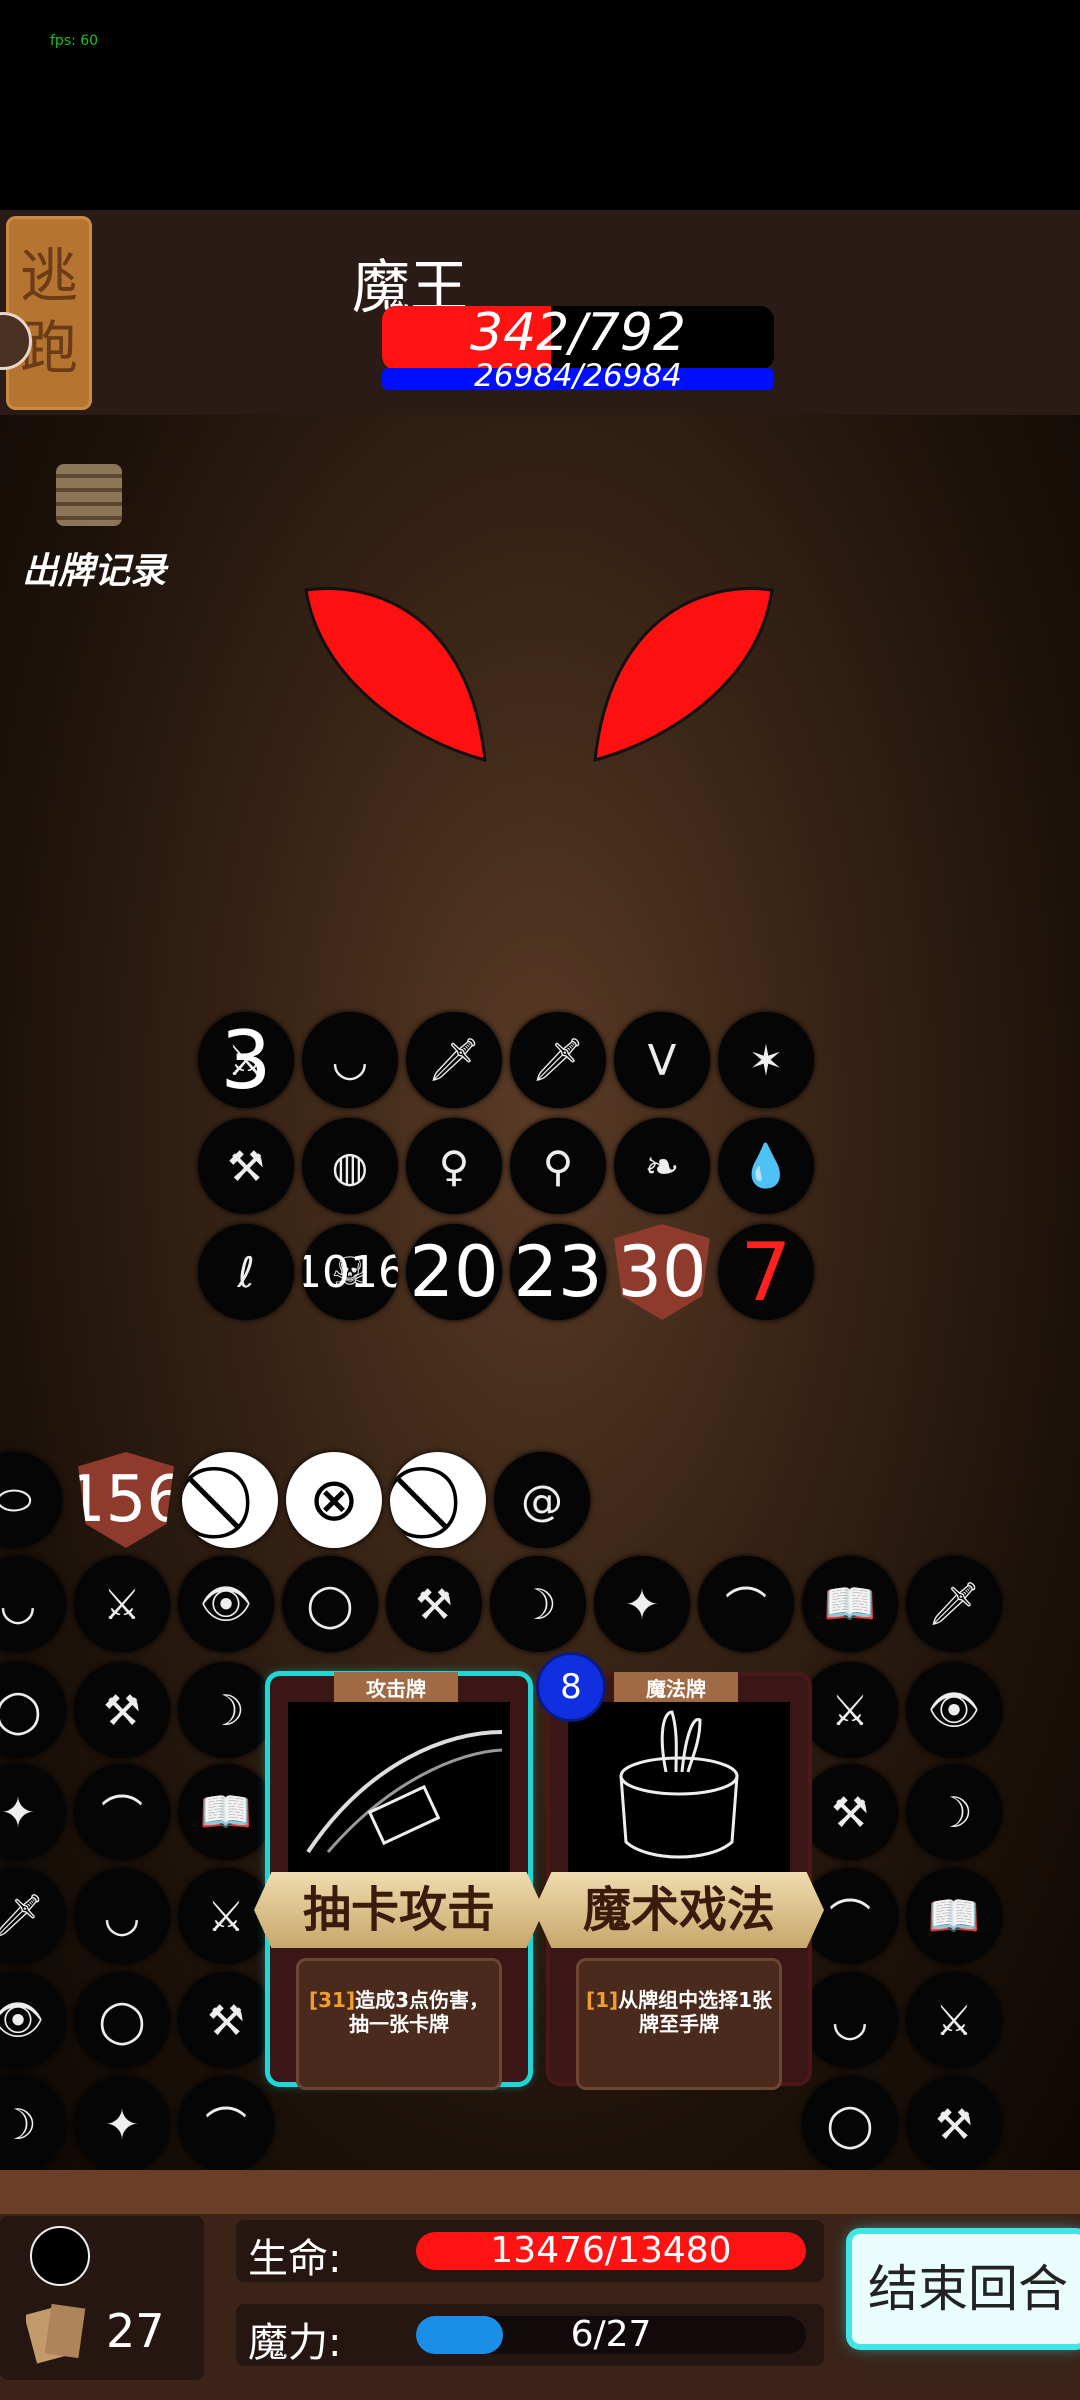 The height and width of the screenshot is (2400, 1080). I want to click on item-glyph: ⚔, so click(954, 2020).